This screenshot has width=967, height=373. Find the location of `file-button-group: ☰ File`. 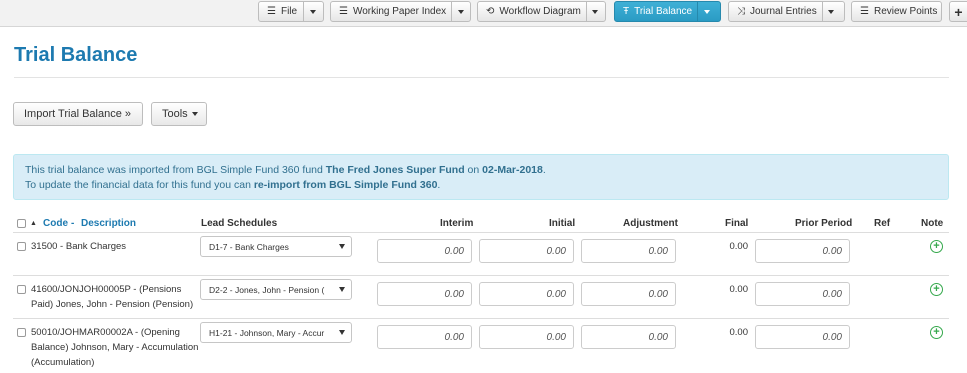

file-button-group: ☰ File is located at coordinates (291, 11).